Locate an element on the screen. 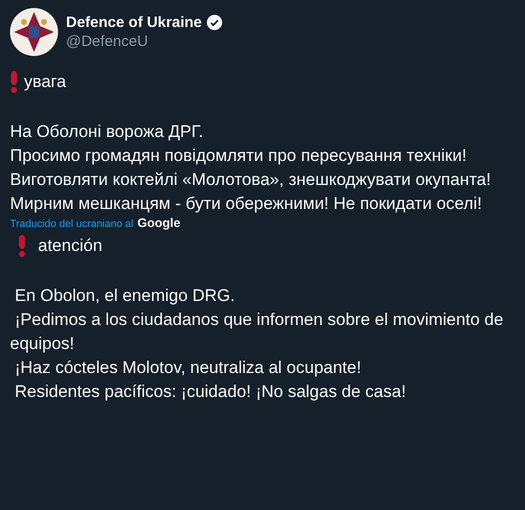 The height and width of the screenshot is (510, 525). account-handle: @DefenceU is located at coordinates (144, 41).